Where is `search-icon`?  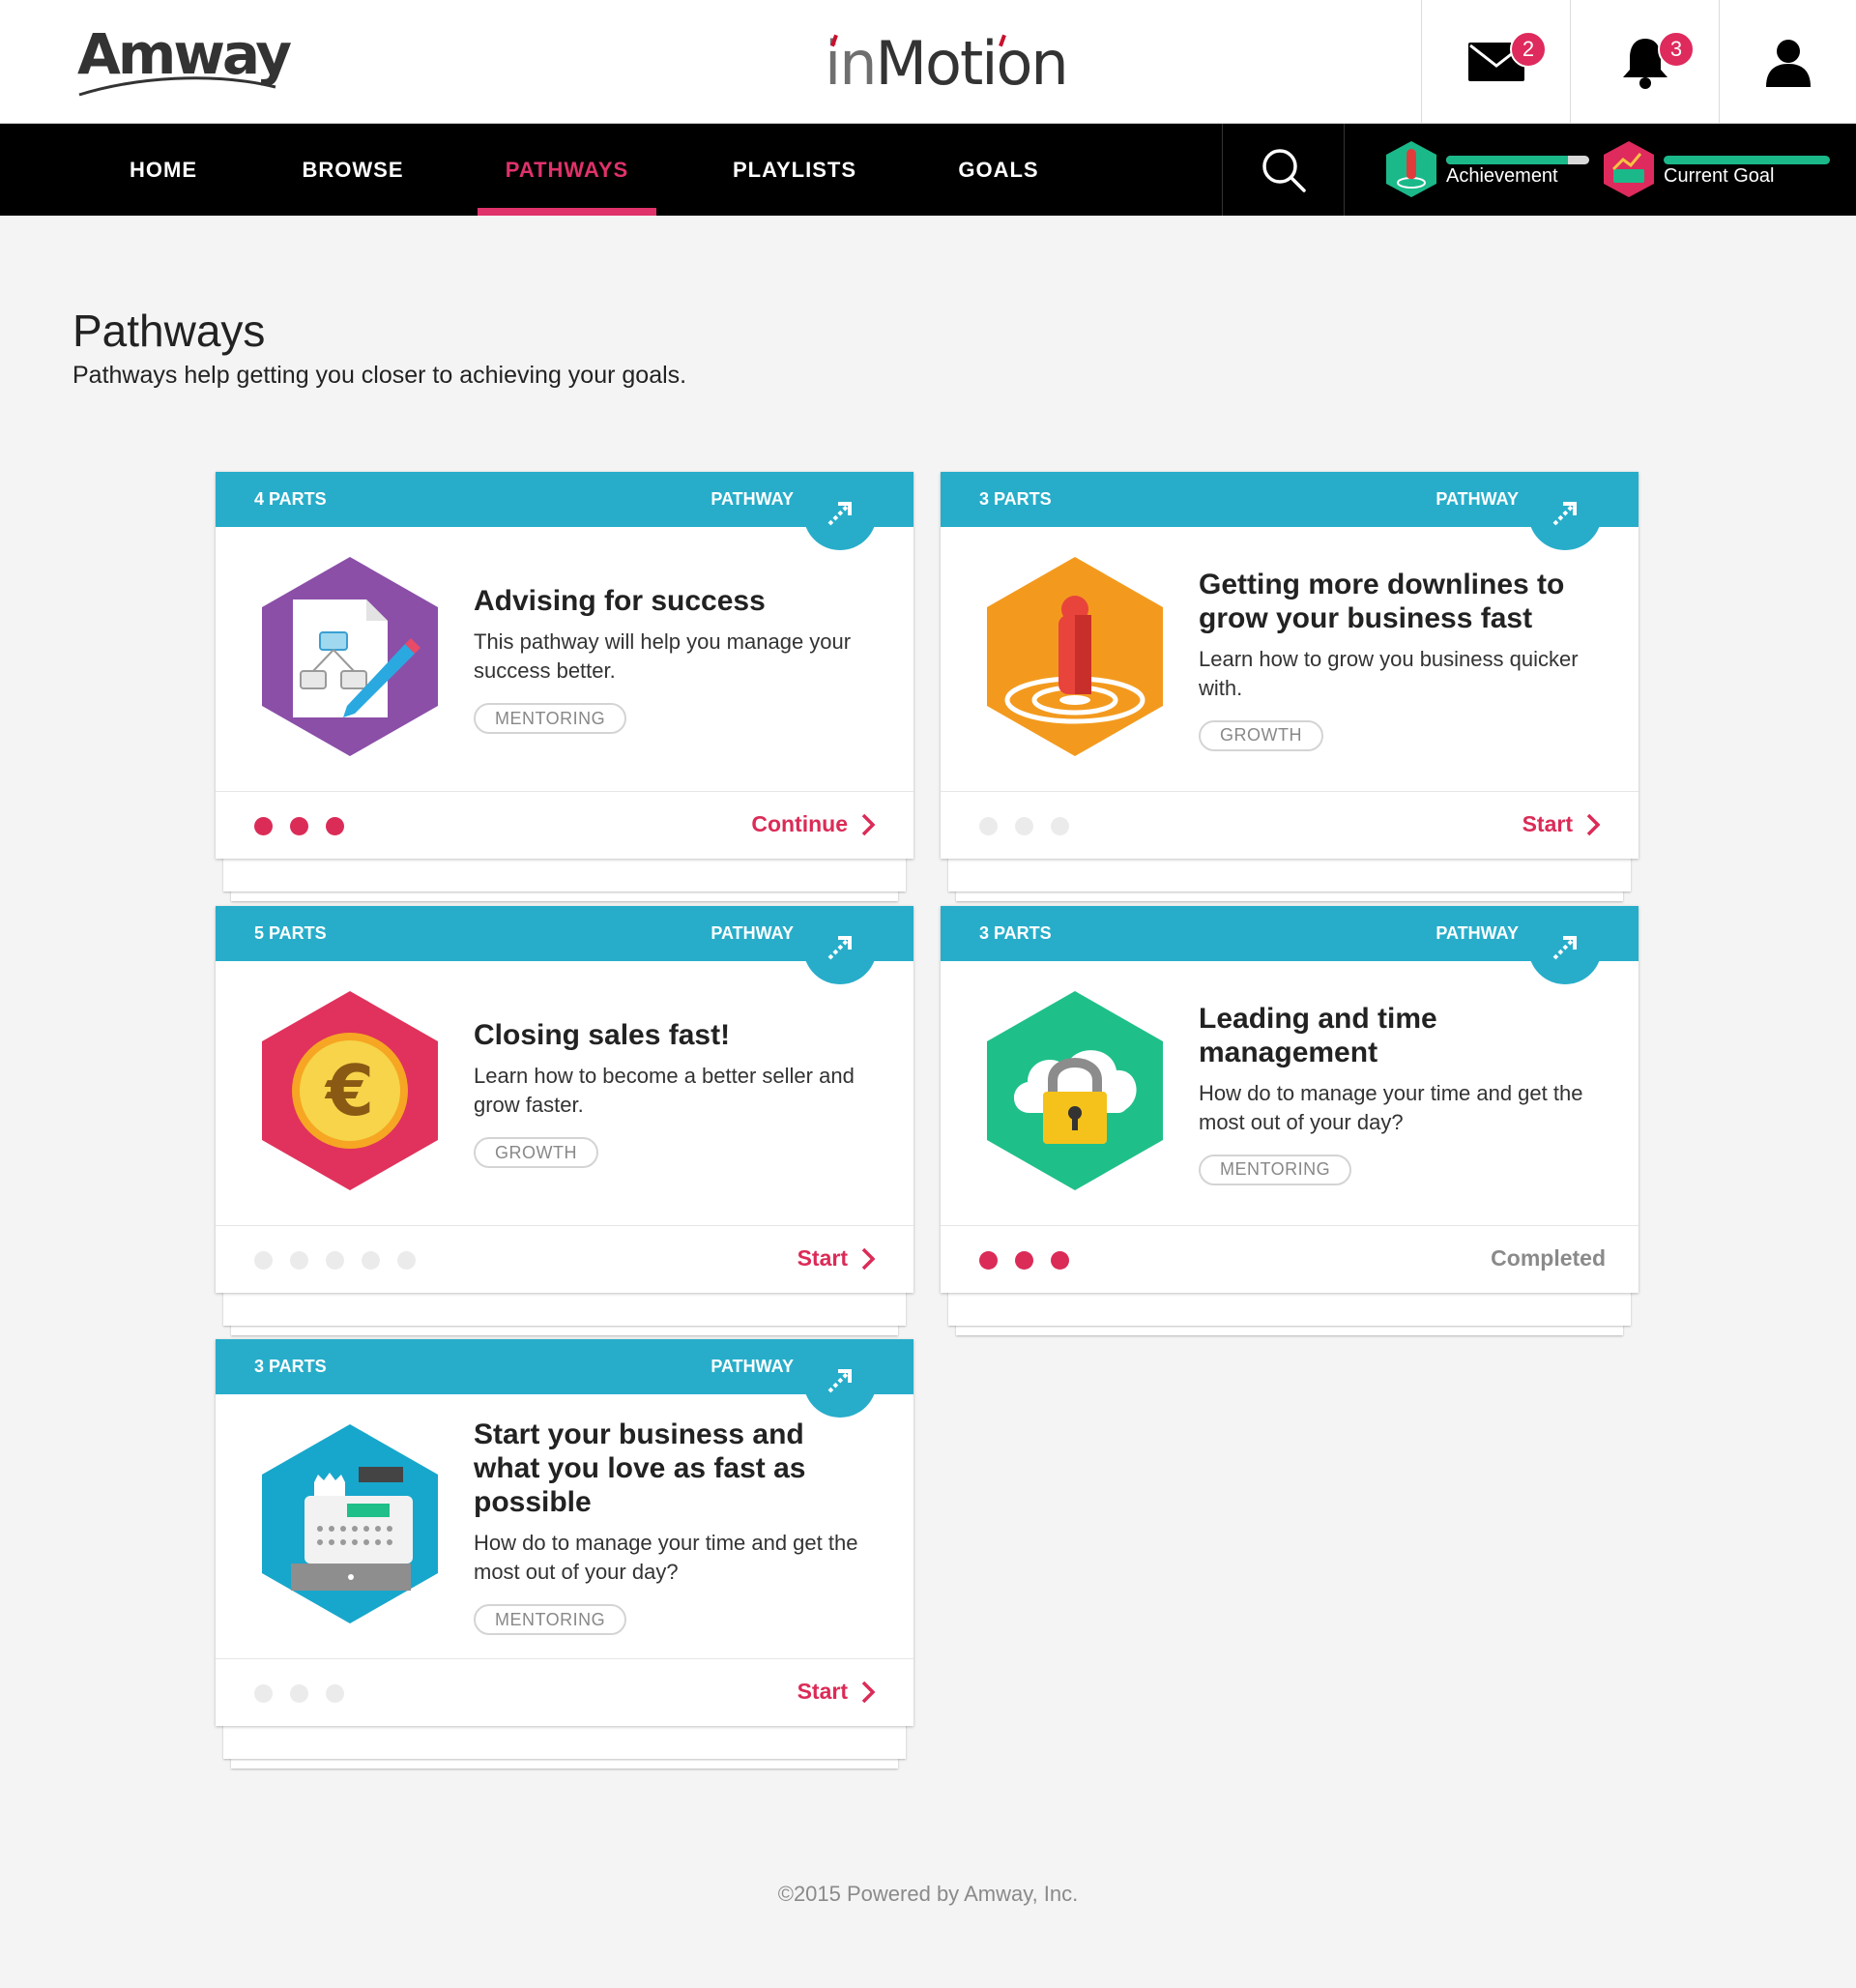
search-icon is located at coordinates (1284, 170).